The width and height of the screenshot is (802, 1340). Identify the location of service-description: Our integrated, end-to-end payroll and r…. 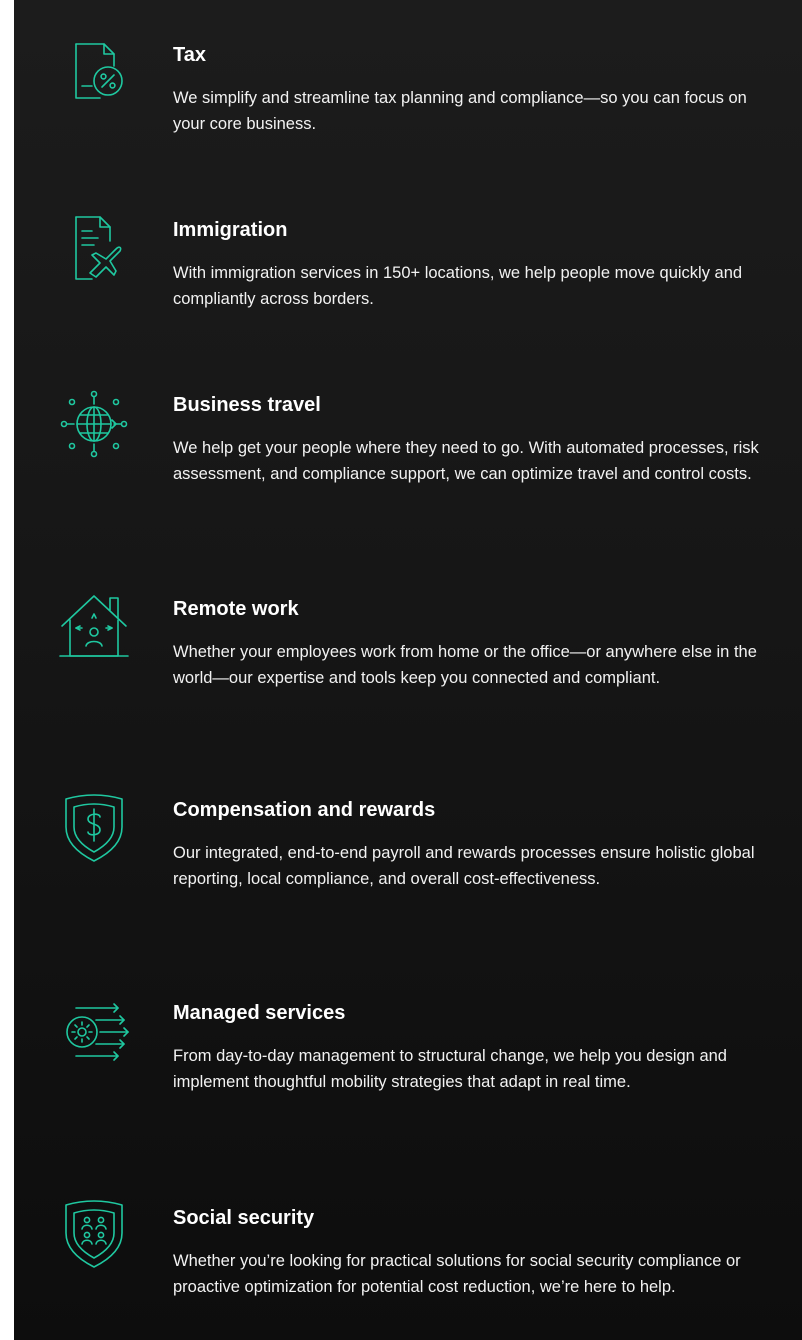
(464, 866).